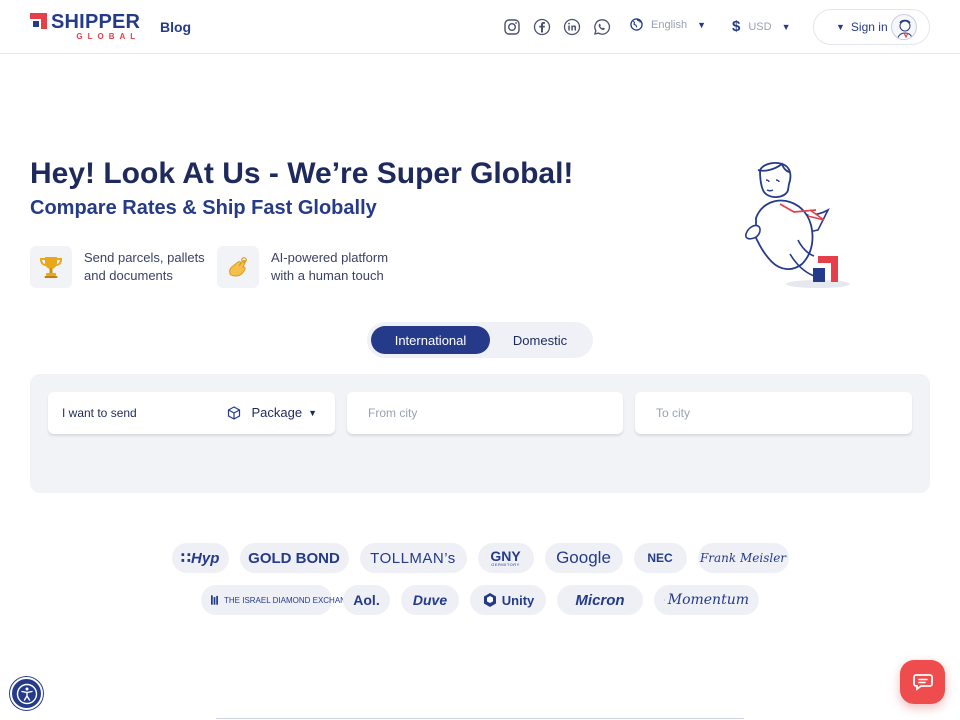 The height and width of the screenshot is (720, 960). I want to click on sign-in-button: ▼ Sign in, so click(871, 27).